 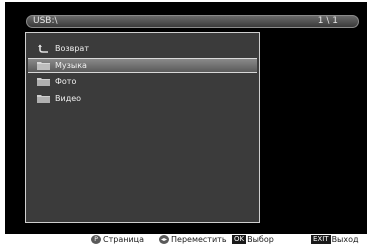 I want to click on ok-key-icon: OK, so click(x=239, y=239).